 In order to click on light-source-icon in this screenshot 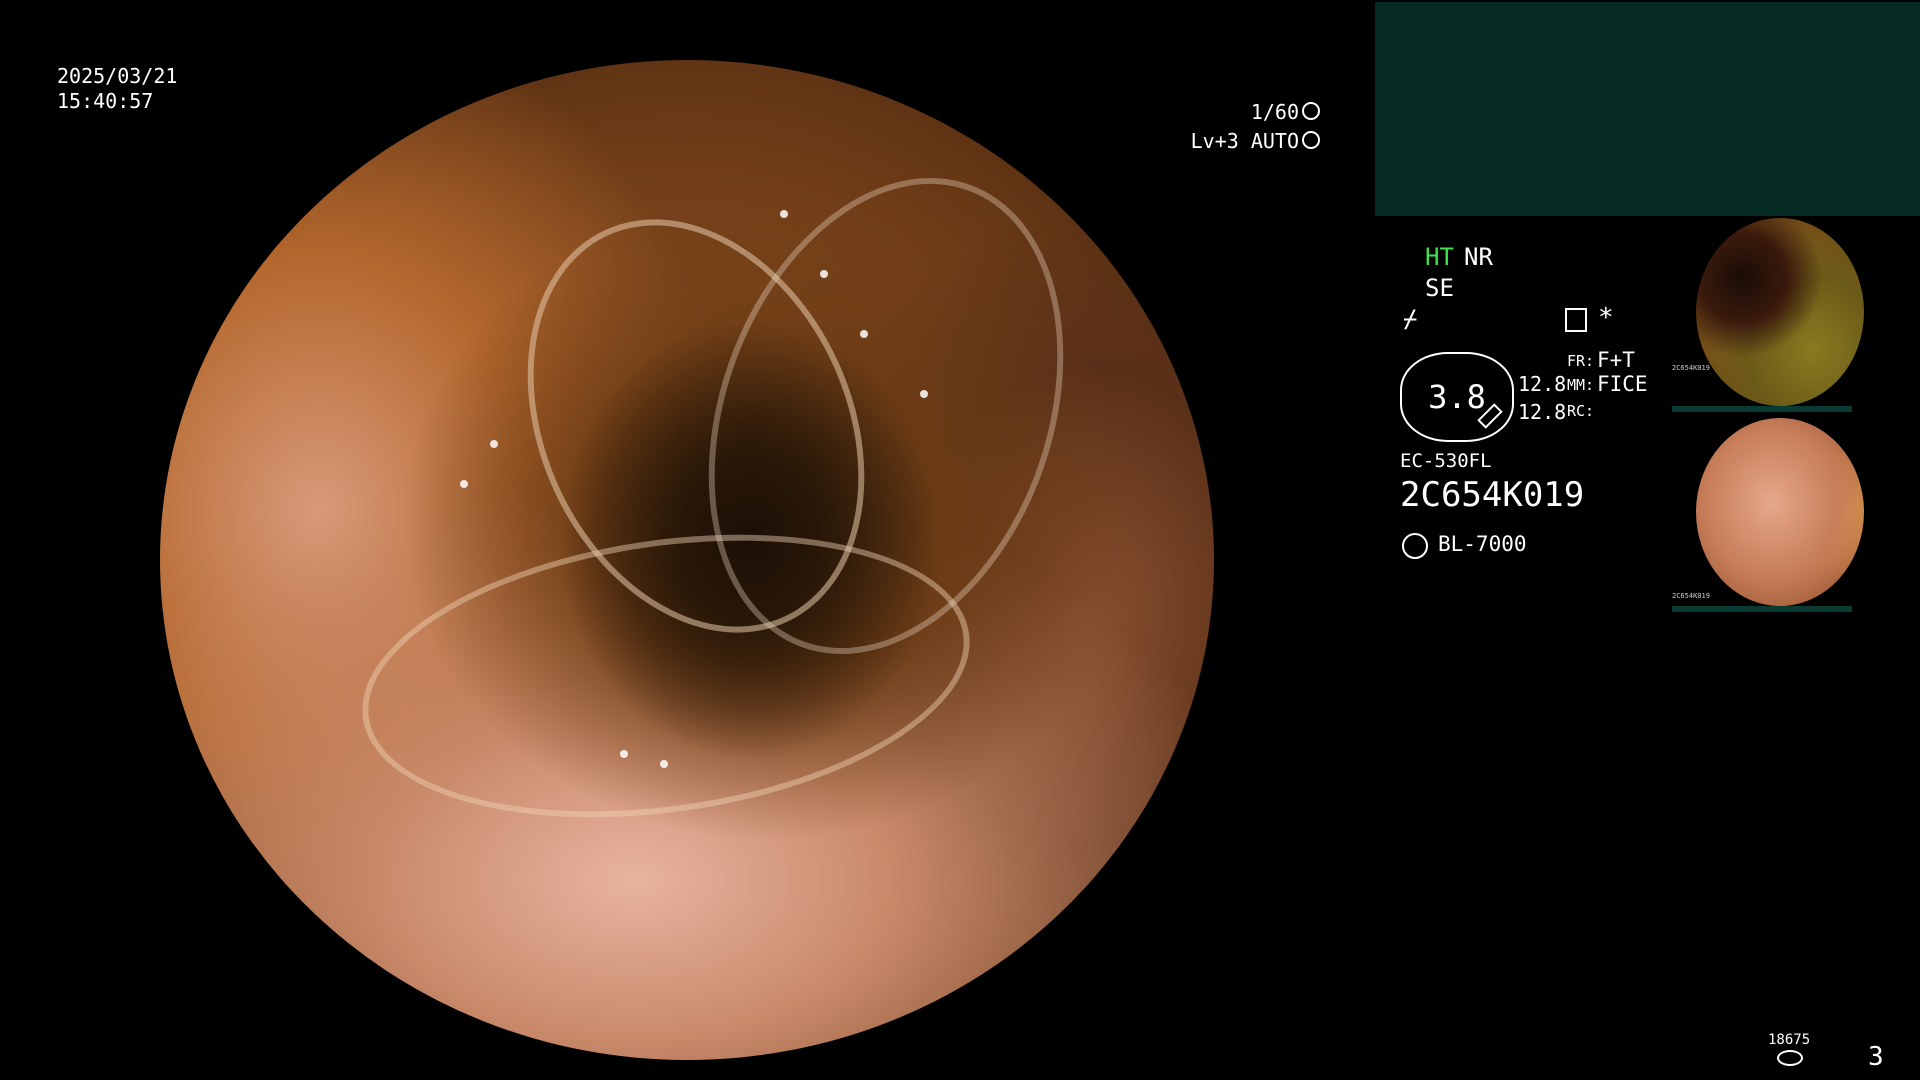, I will do `click(1415, 546)`.